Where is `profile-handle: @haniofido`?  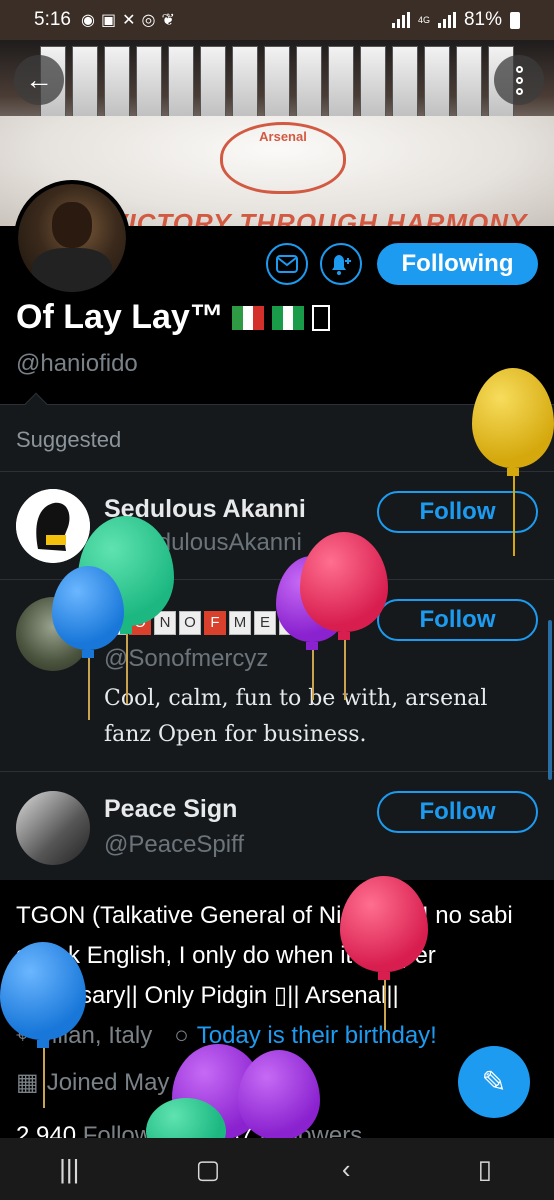 profile-handle: @haniofido is located at coordinates (77, 363).